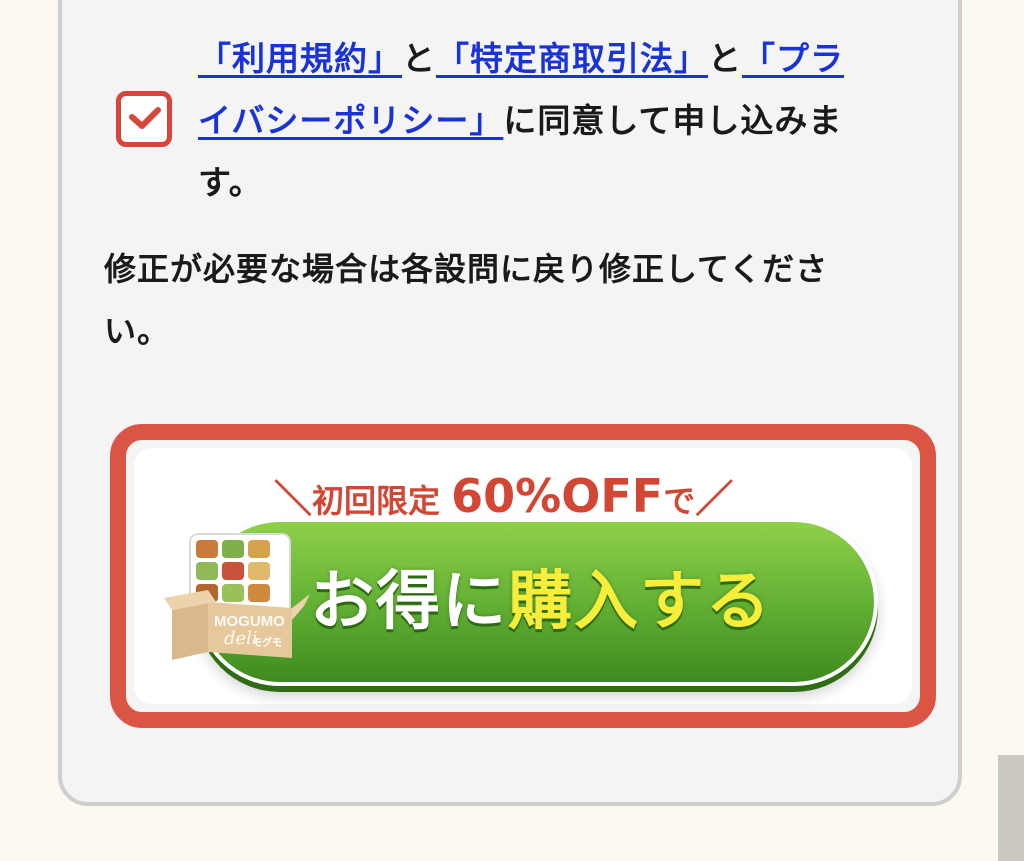 Image resolution: width=1024 pixels, height=861 pixels. I want to click on privacy-policy-link-part1: 「プラ, so click(793, 58).